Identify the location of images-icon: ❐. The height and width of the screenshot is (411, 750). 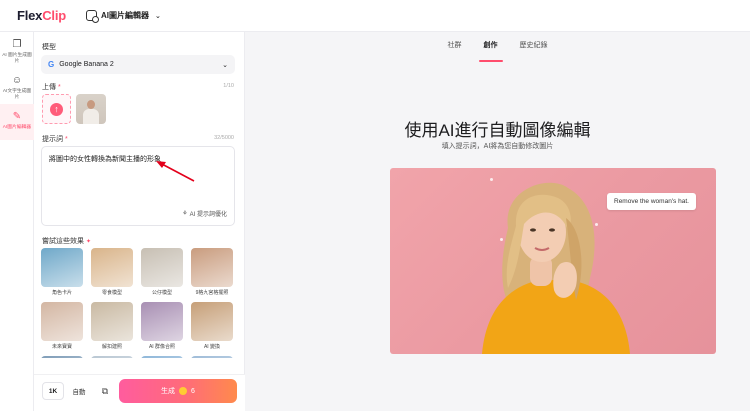
(17, 44).